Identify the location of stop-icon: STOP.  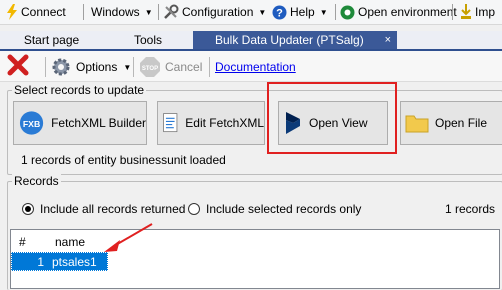
(150, 67).